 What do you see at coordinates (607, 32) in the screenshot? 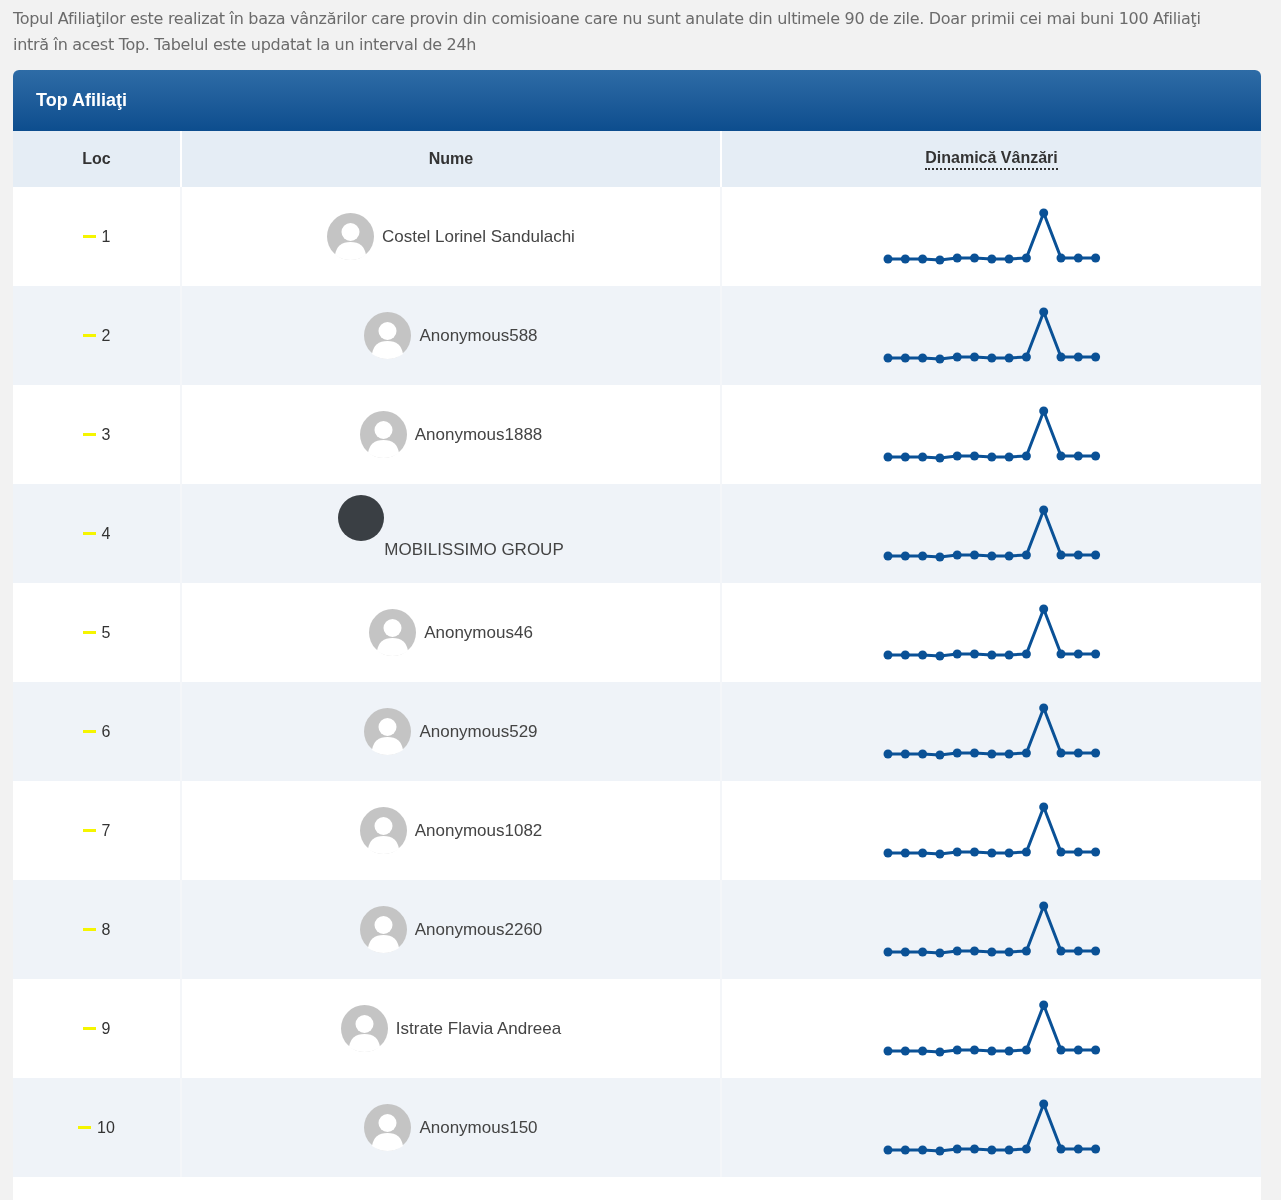
I see `intro-text: Topul Afiliaţilor este realizat în baza vânzărilor care provin din comisioane care nu sunt anulate din ultimele 90 de zile. Doar primii cei mai buni 100 Afiliaţi intră în acest Top. Tabelul este updatat la un interval de 24h` at bounding box center [607, 32].